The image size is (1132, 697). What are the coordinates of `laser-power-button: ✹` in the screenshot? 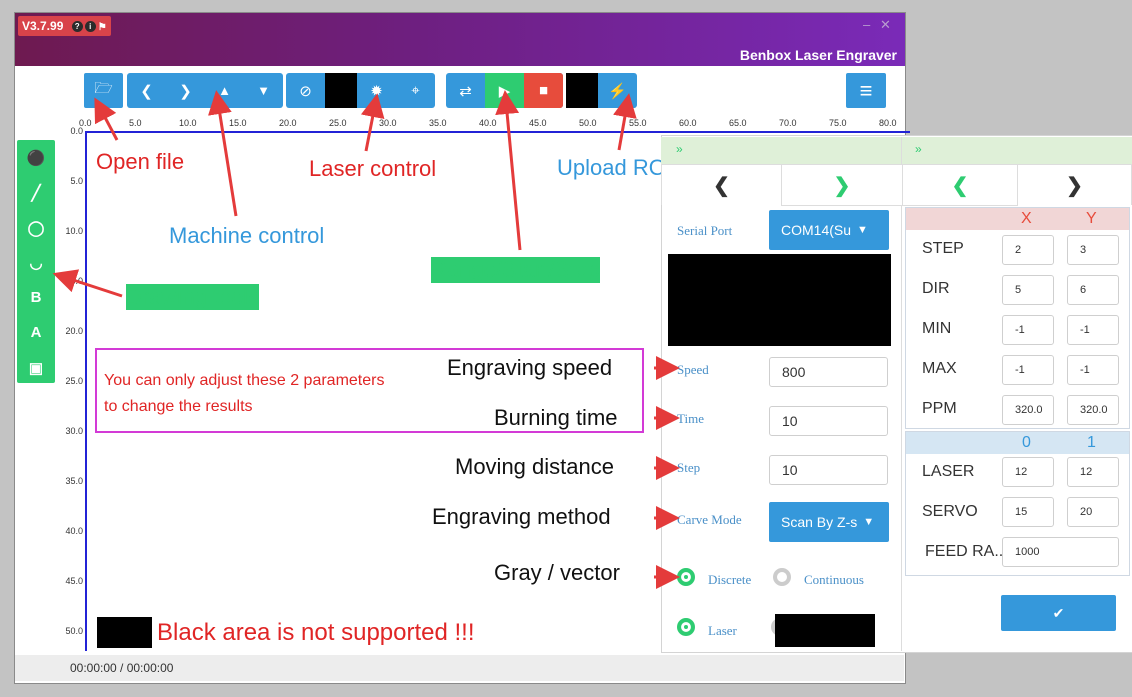 It's located at (376, 90).